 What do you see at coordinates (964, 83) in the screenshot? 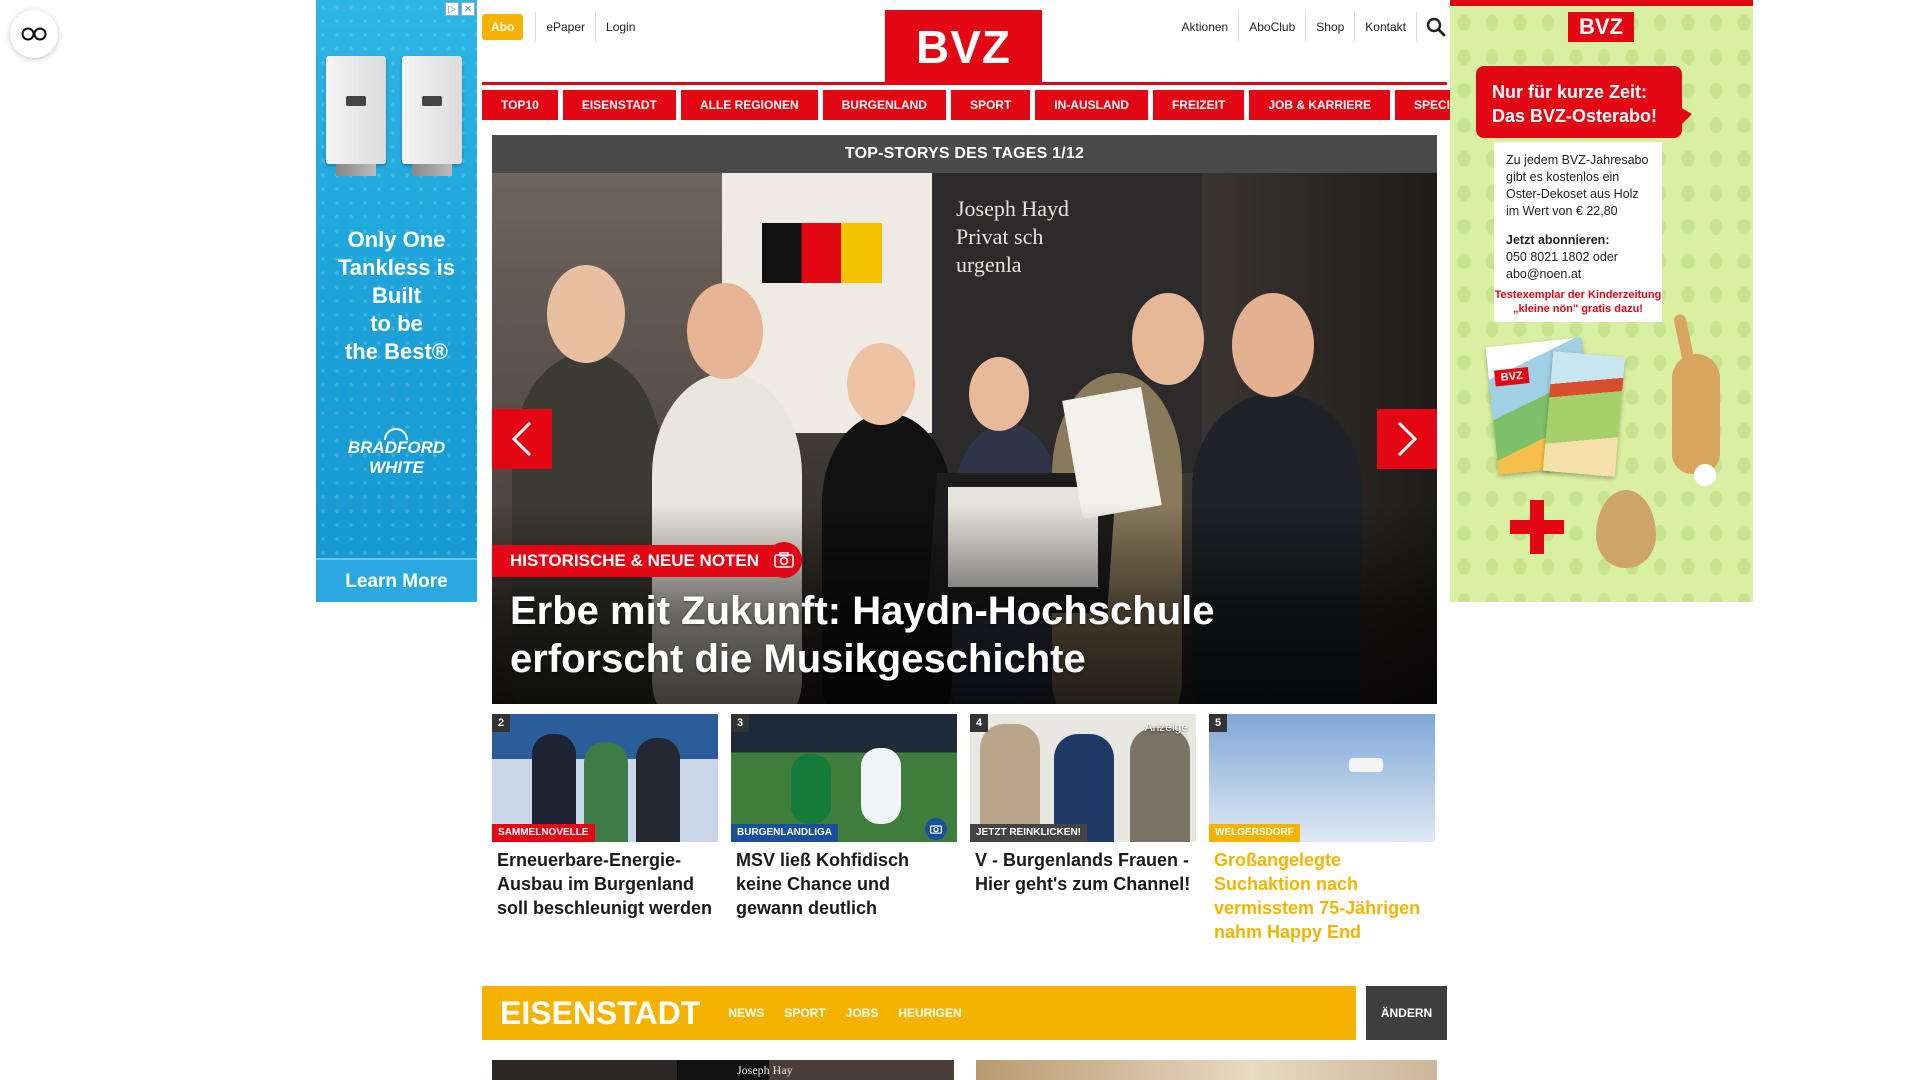
I see `header-divider` at bounding box center [964, 83].